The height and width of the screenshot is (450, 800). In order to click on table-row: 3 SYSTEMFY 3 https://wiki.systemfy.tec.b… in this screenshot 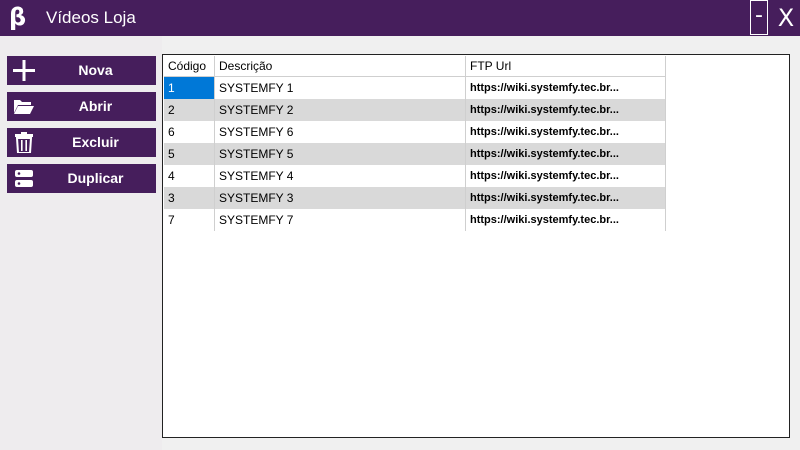, I will do `click(415, 198)`.